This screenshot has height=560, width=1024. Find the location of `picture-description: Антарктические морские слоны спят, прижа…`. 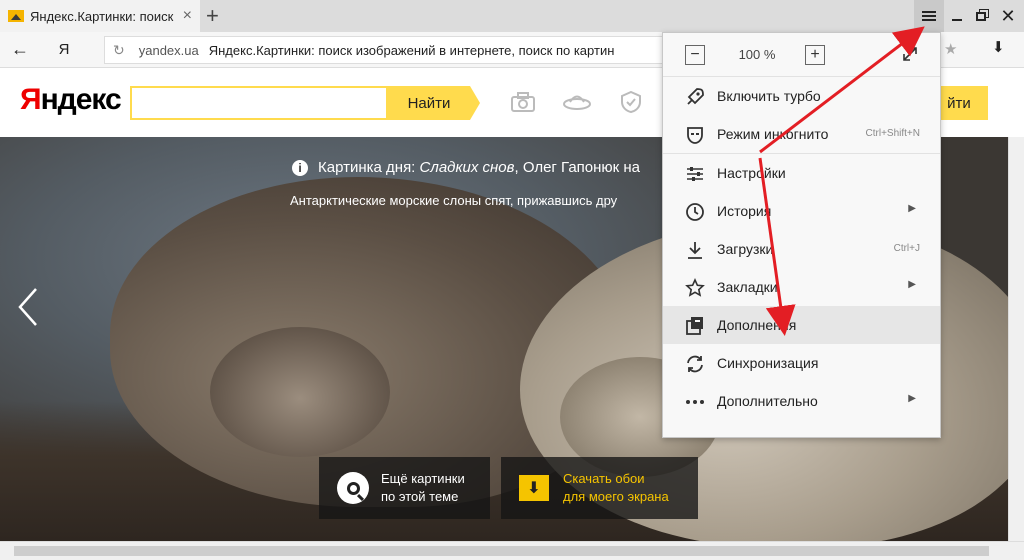

picture-description: Антарктические морские слоны спят, прижа… is located at coordinates (454, 200).